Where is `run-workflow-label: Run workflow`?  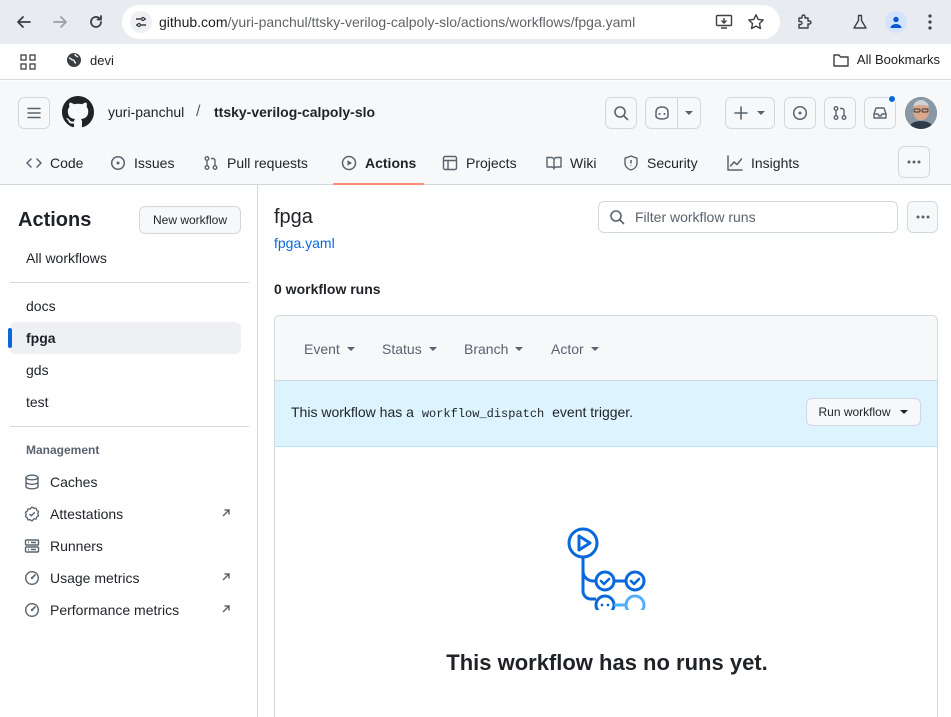
run-workflow-label: Run workflow is located at coordinates (854, 412).